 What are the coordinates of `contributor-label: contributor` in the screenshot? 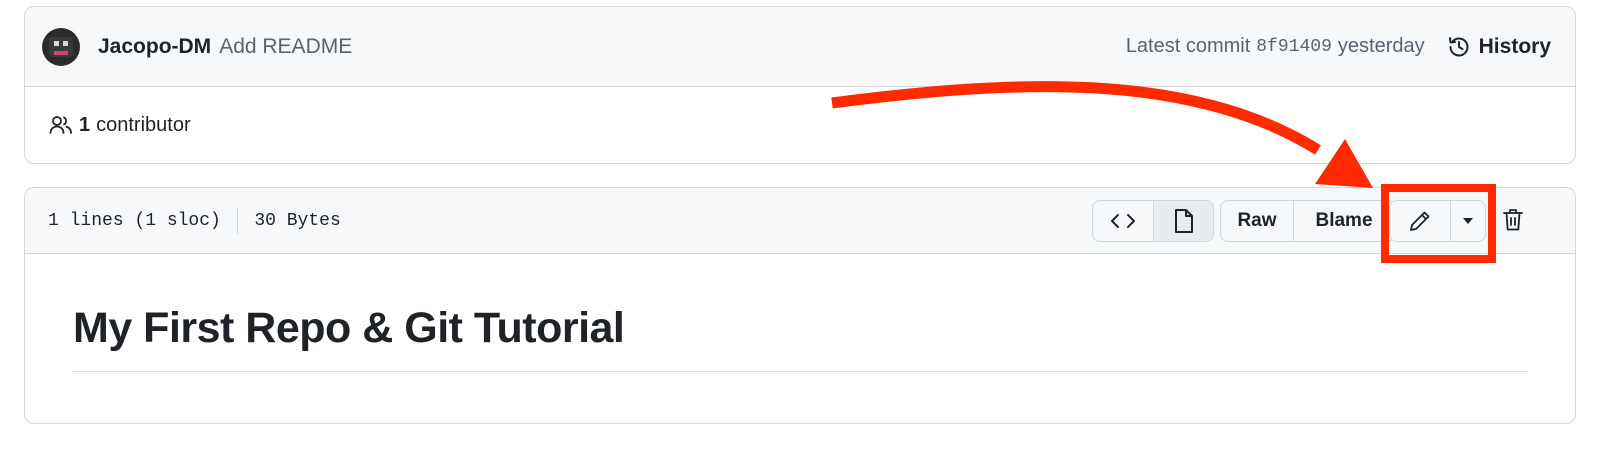 It's located at (143, 124).